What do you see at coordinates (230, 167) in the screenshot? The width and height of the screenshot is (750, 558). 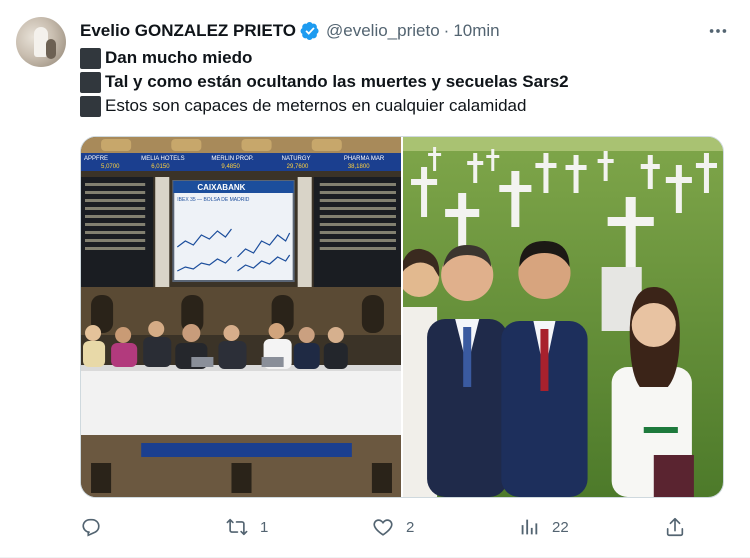 I see `ticker-value: 9,4850` at bounding box center [230, 167].